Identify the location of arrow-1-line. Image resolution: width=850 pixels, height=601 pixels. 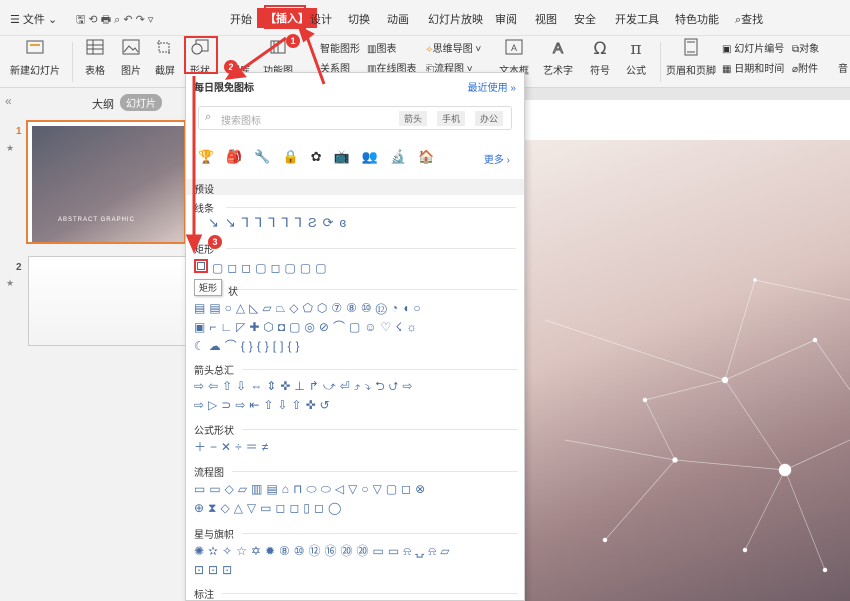
(315, 59).